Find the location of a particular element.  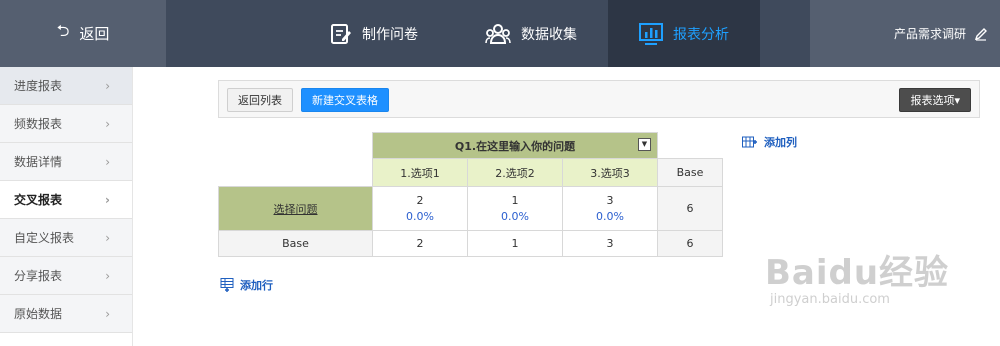

nav-make-survey: 制作问卷 is located at coordinates (374, 33).